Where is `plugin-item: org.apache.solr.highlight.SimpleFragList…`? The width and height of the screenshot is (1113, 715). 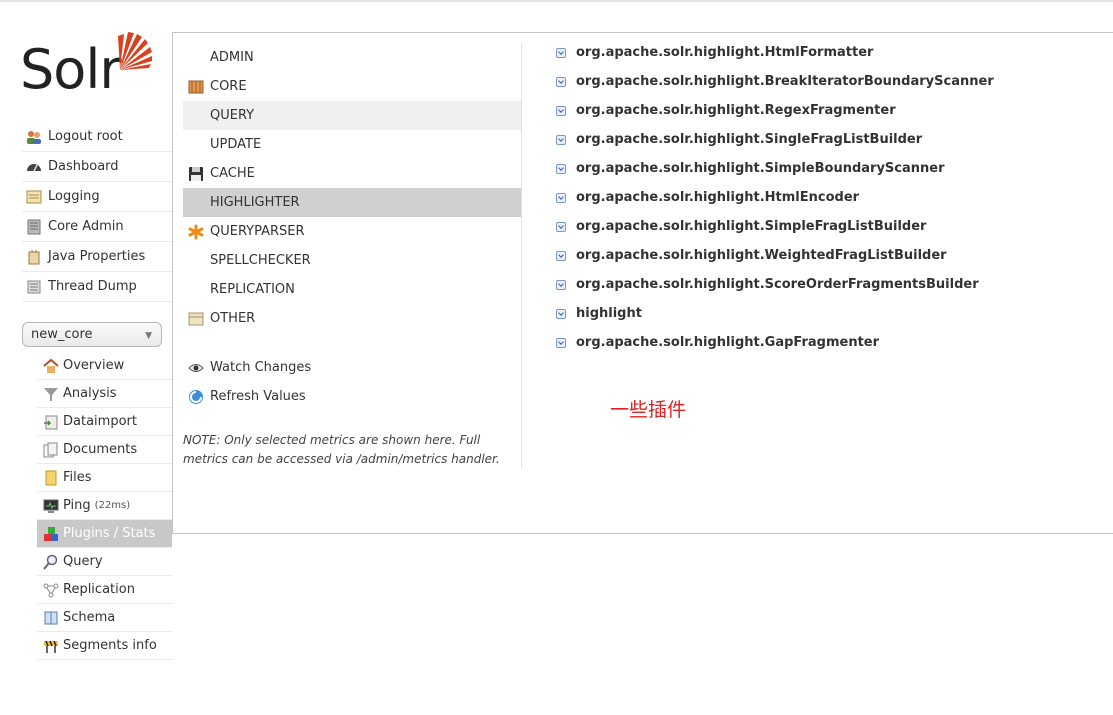
plugin-item: org.apache.solr.highlight.SimpleFragList… is located at coordinates (775, 226).